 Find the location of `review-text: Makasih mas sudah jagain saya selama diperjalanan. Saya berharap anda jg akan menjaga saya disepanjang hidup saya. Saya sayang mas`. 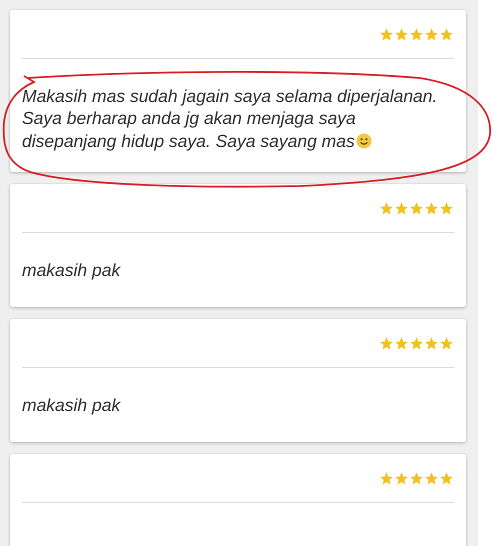

review-text: Makasih mas sudah jagain saya selama diperjalanan. Saya berharap anda jg akan menjaga saya disepanjang hidup saya. Saya sayang mas is located at coordinates (230, 118).